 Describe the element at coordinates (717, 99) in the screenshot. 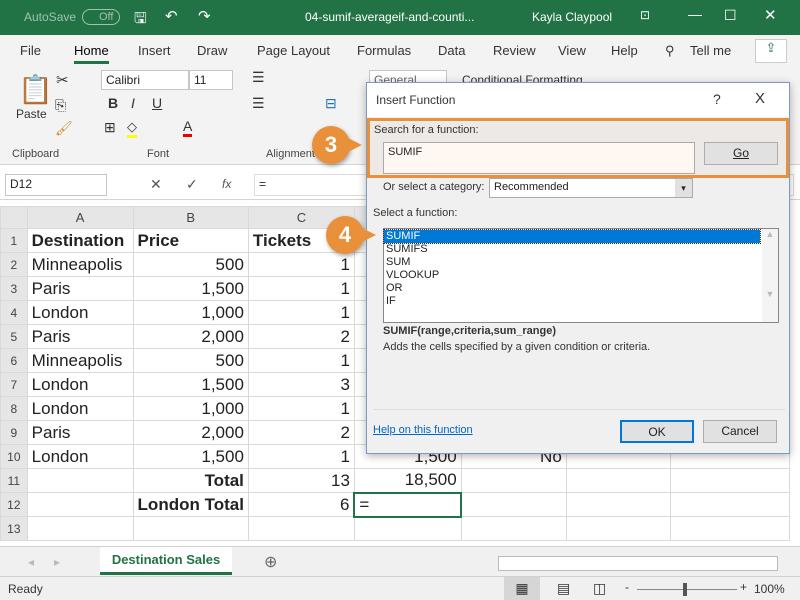

I see `help-button: ?` at that location.